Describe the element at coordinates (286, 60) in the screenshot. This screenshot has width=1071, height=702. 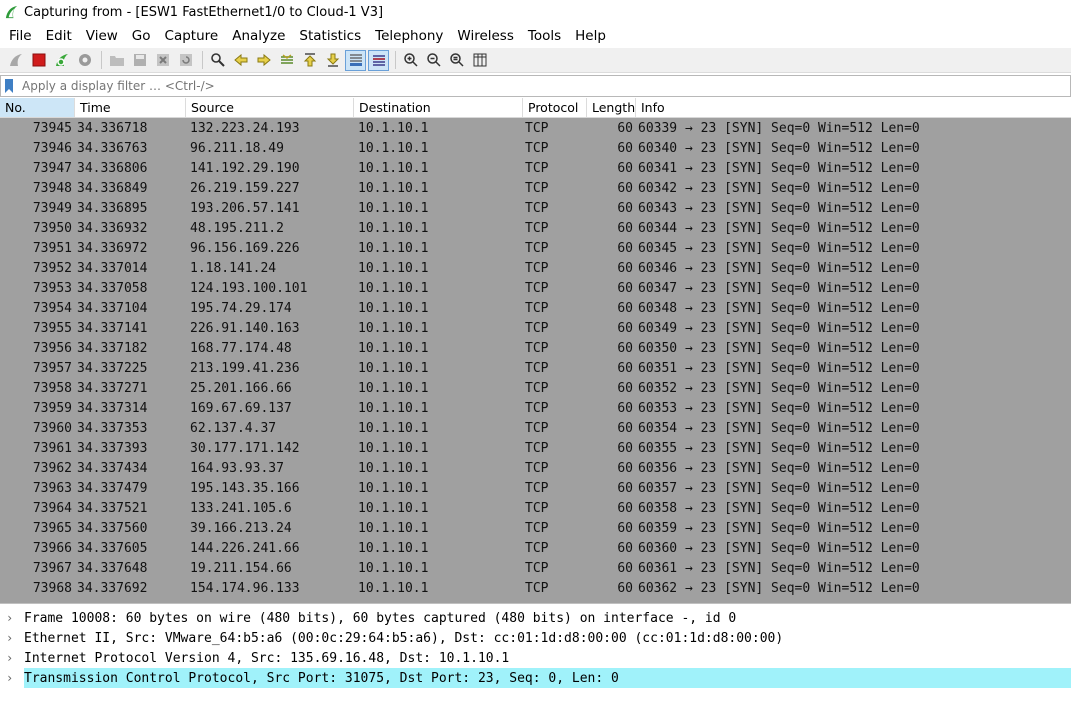
I see `go-to-packet-icon` at that location.